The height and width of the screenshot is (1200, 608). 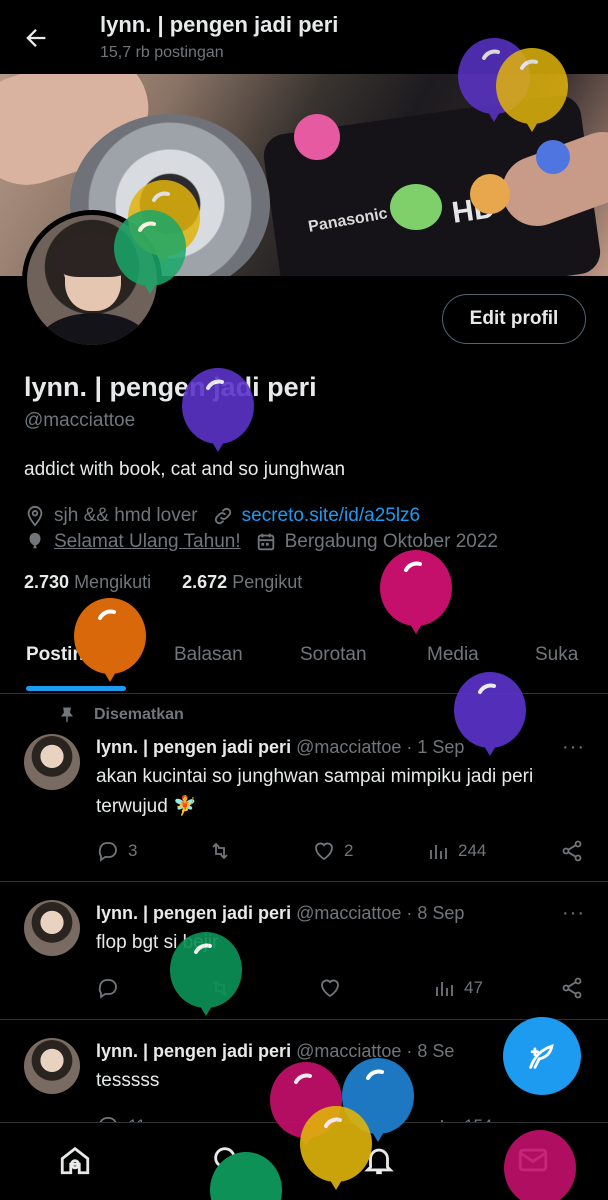 I want to click on profile-meta-row-1: sjh && hmd lover secreto.site/id/a25lz6, so click(x=222, y=516).